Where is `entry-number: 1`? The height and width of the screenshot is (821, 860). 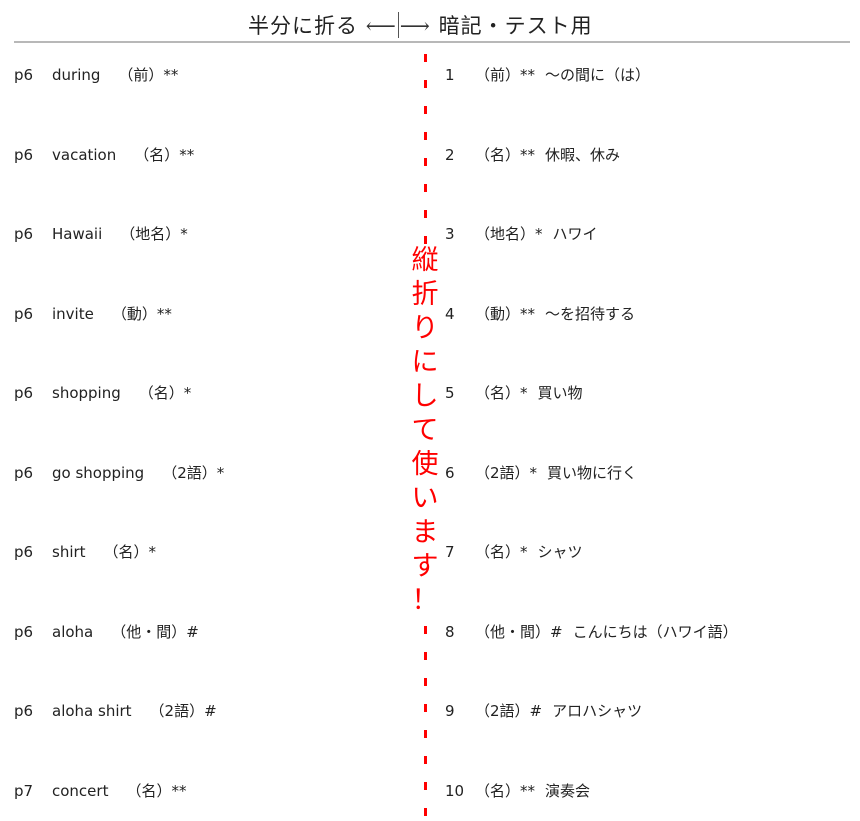
entry-number: 1 is located at coordinates (450, 75).